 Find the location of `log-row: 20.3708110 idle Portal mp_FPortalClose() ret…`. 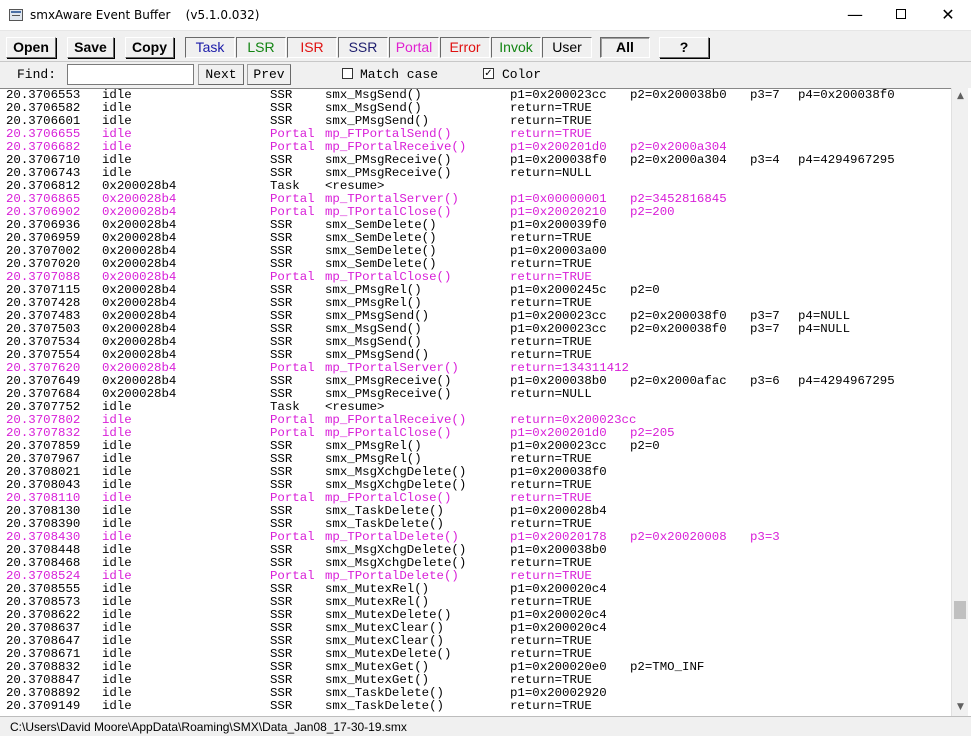

log-row: 20.3708110 idle Portal mp_FPortalClose() ret… is located at coordinates (475, 498).